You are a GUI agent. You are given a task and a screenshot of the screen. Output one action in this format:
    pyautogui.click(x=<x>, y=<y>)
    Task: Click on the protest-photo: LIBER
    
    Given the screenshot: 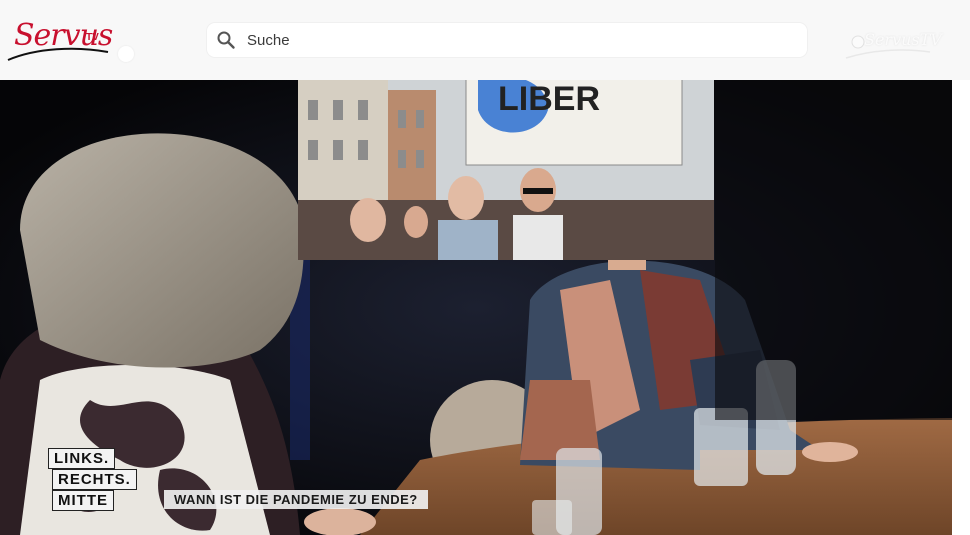 What is the action you would take?
    pyautogui.click(x=506, y=170)
    